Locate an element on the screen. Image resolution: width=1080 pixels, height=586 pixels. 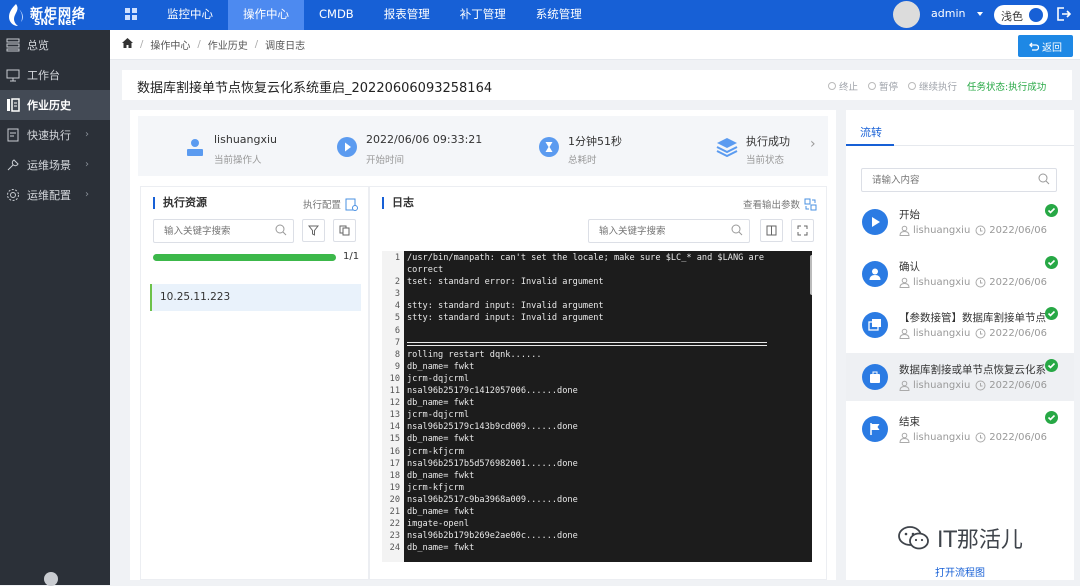
stop-button: 终止 is located at coordinates (843, 86).